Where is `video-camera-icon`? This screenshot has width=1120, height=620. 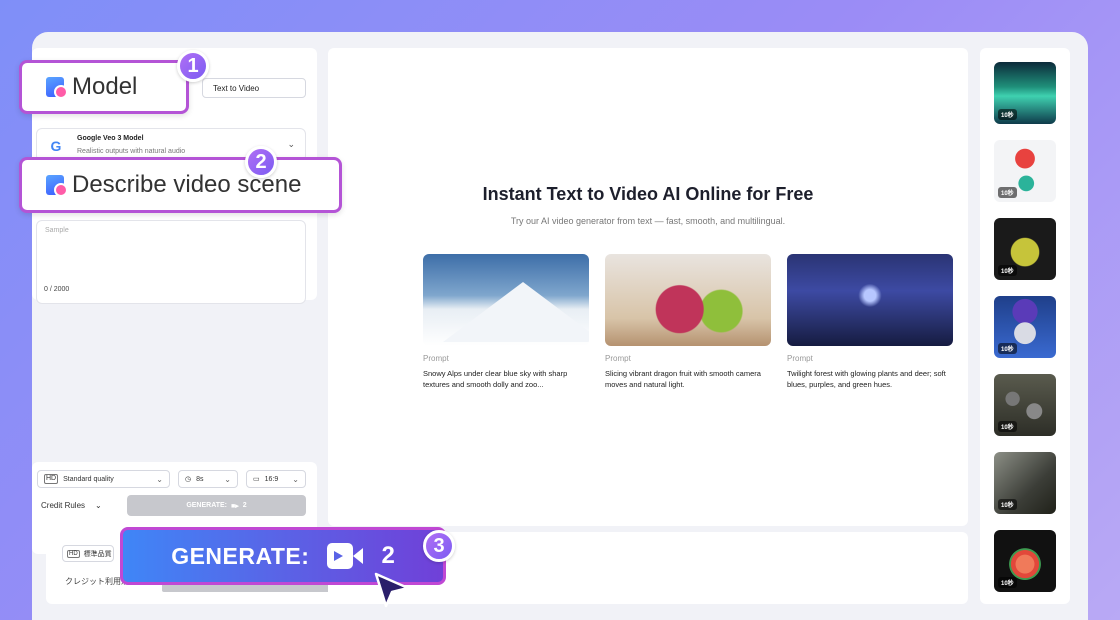
video-camera-icon is located at coordinates (345, 556).